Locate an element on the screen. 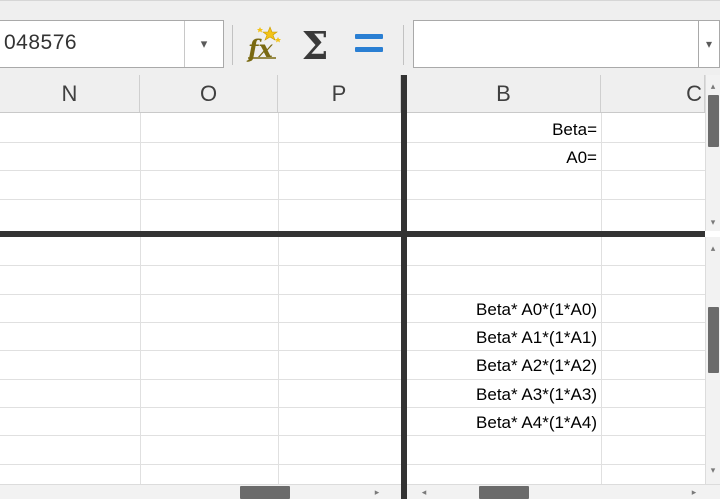 The width and height of the screenshot is (720, 499). expand-formula-bar-icon: ▾ is located at coordinates (709, 44).